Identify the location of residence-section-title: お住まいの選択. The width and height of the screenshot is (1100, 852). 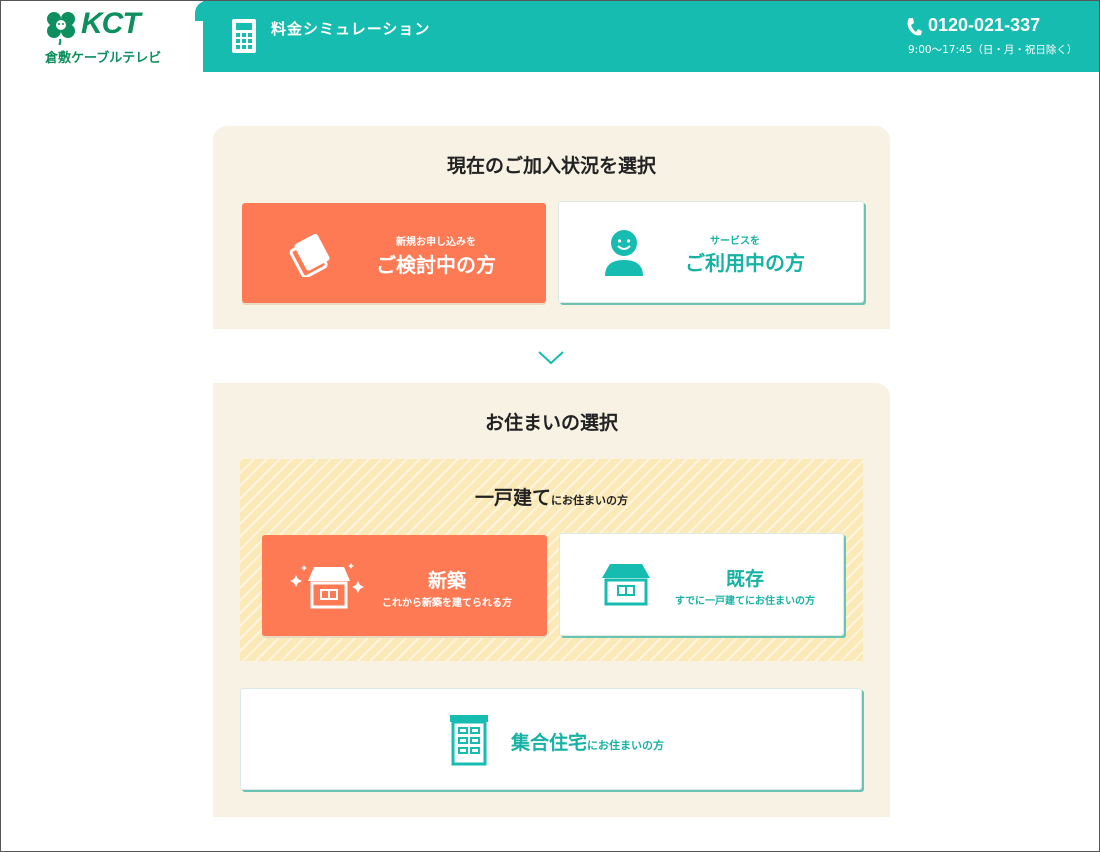
(551, 423).